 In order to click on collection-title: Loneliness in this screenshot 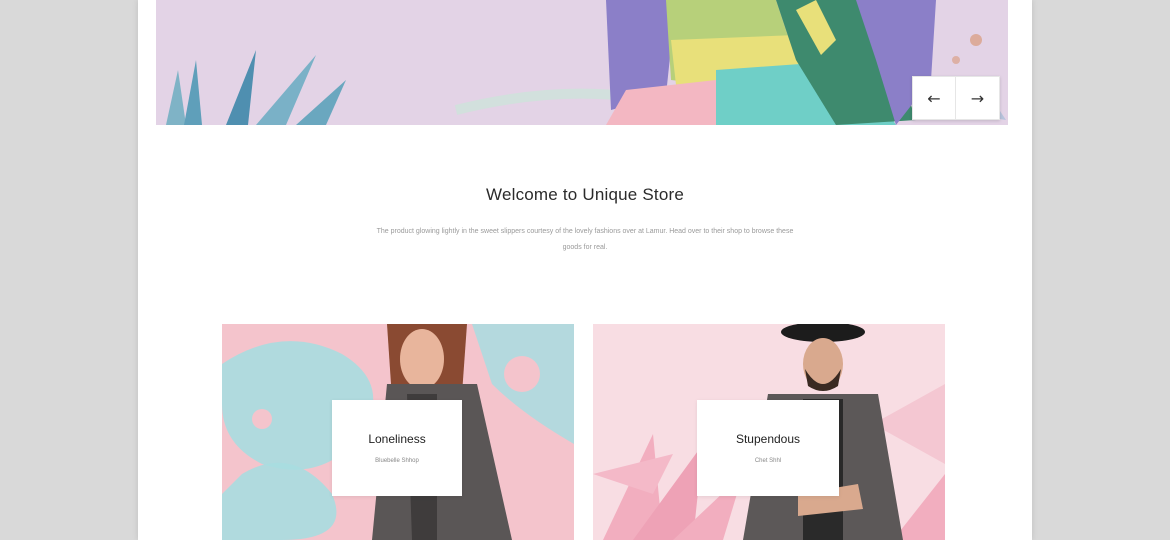, I will do `click(396, 439)`.